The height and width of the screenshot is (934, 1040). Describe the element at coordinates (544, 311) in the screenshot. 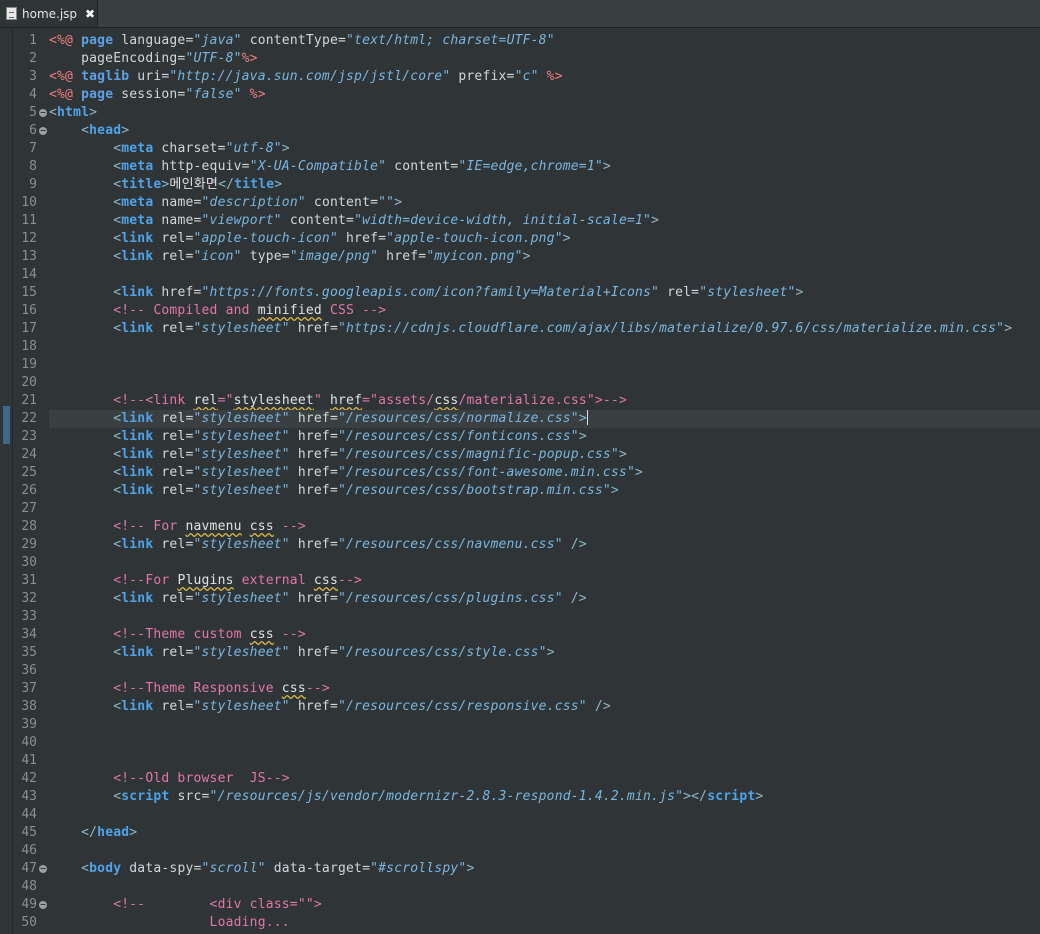

I see `code-line: <!-- Compiled and minified CSS -->` at that location.